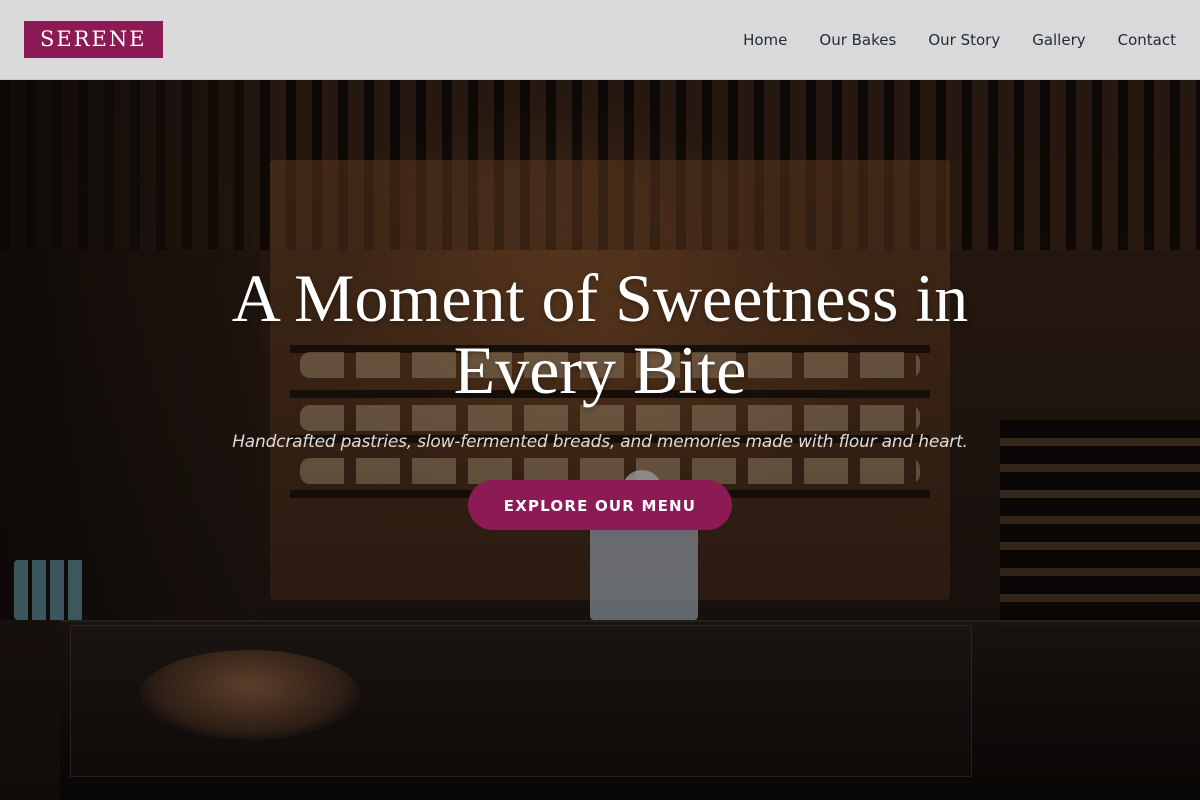 This screenshot has width=1200, height=800. I want to click on nav-link-home: Home, so click(765, 40).